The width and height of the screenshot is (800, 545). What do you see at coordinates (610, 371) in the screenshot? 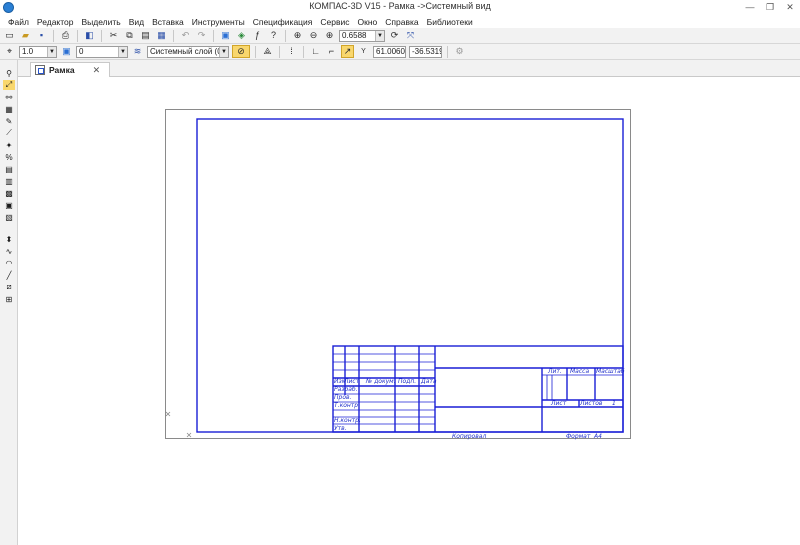
I see `stamp-scale: Масштаб` at bounding box center [610, 371].